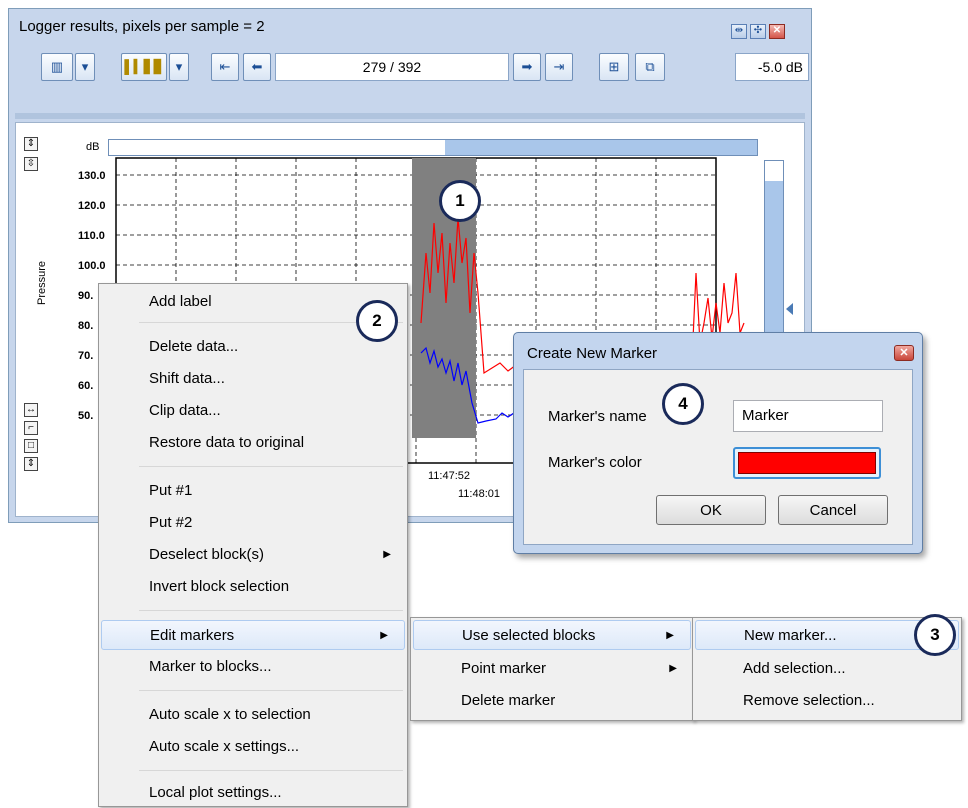 The height and width of the screenshot is (808, 968). I want to click on menu-item-edit-markers: Edit markers ▶, so click(253, 635).